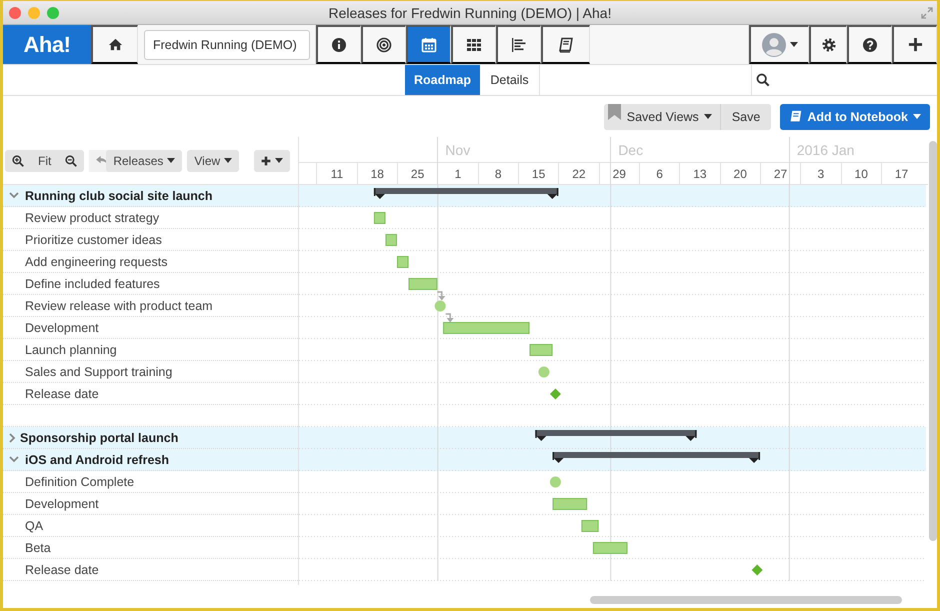 The width and height of the screenshot is (940, 611). I want to click on week-label: 18, so click(376, 173).